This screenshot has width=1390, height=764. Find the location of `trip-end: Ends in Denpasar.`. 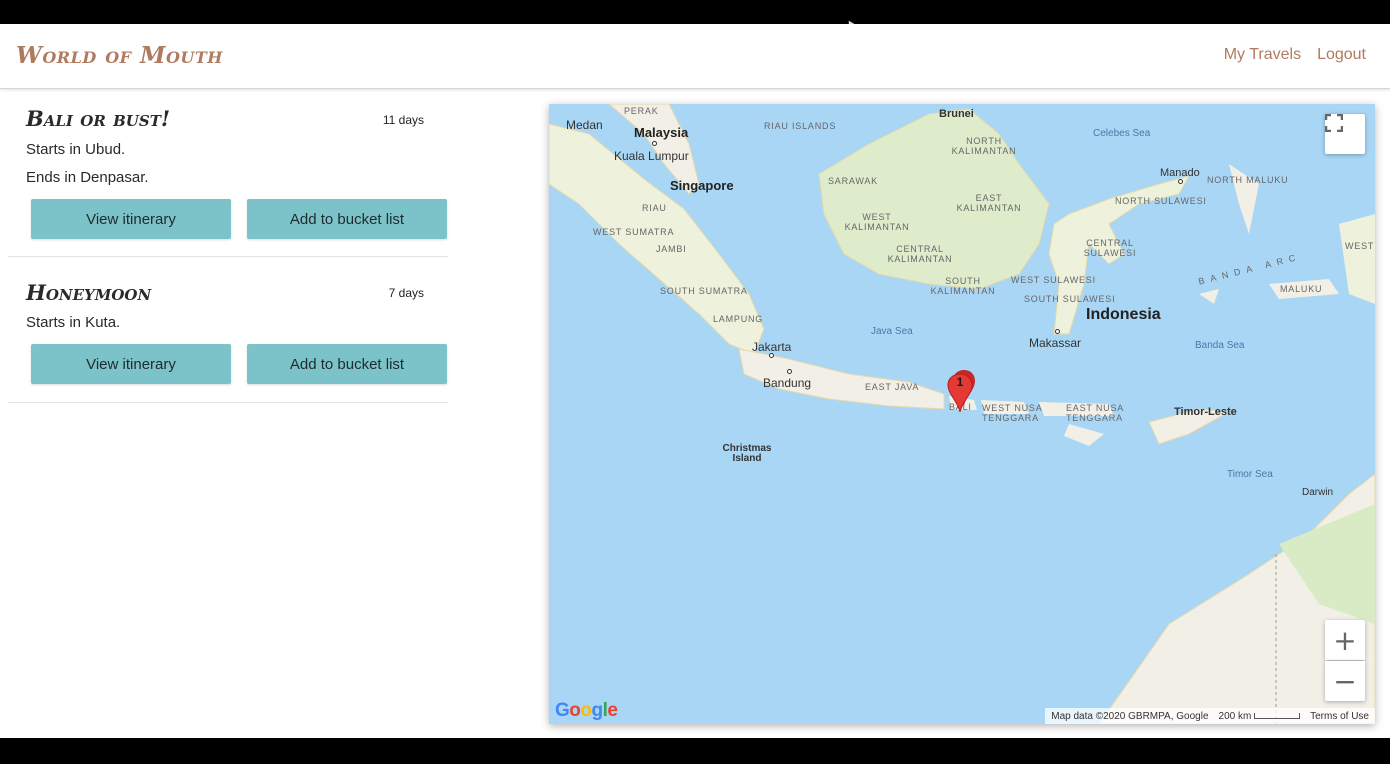

trip-end: Ends in Denpasar. is located at coordinates (87, 177).